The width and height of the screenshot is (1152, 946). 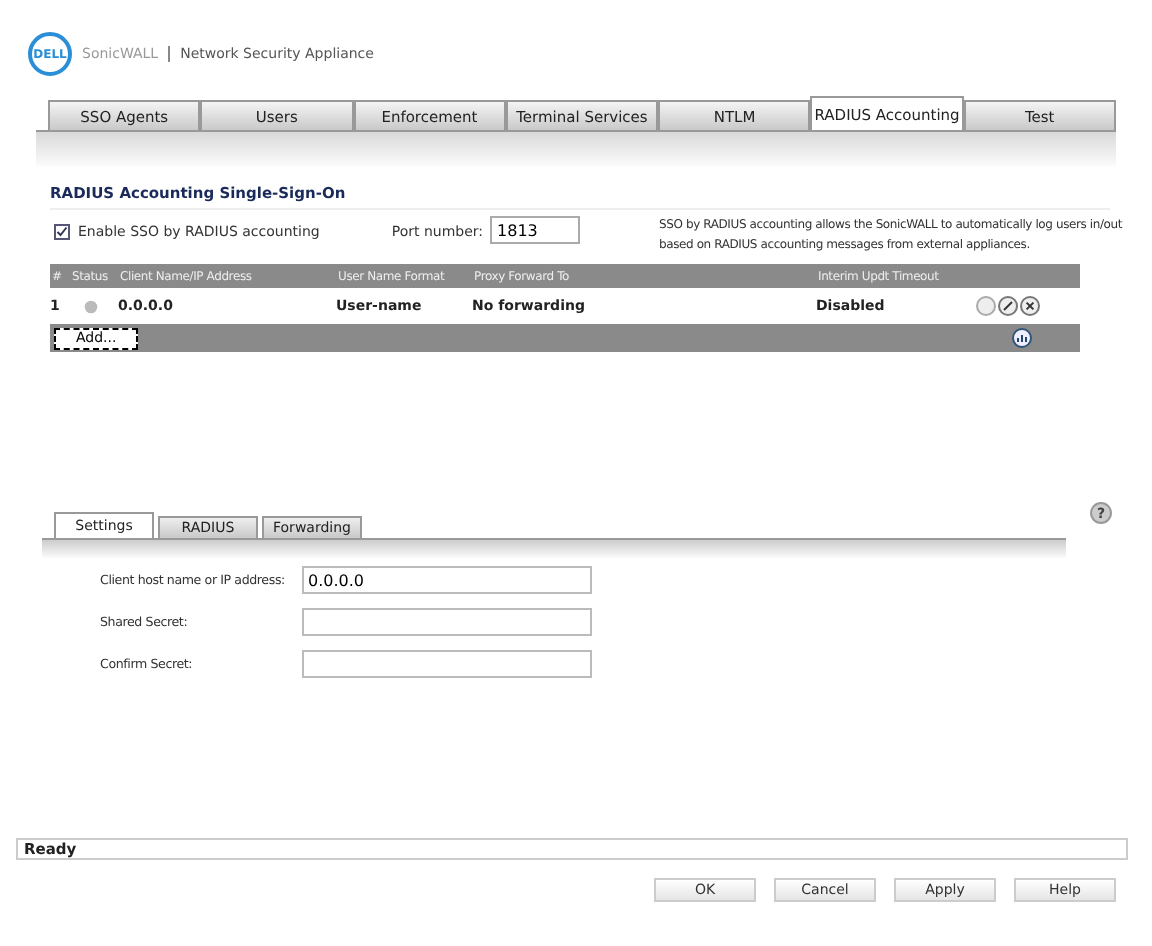 What do you see at coordinates (1030, 306) in the screenshot?
I see `delete-icon` at bounding box center [1030, 306].